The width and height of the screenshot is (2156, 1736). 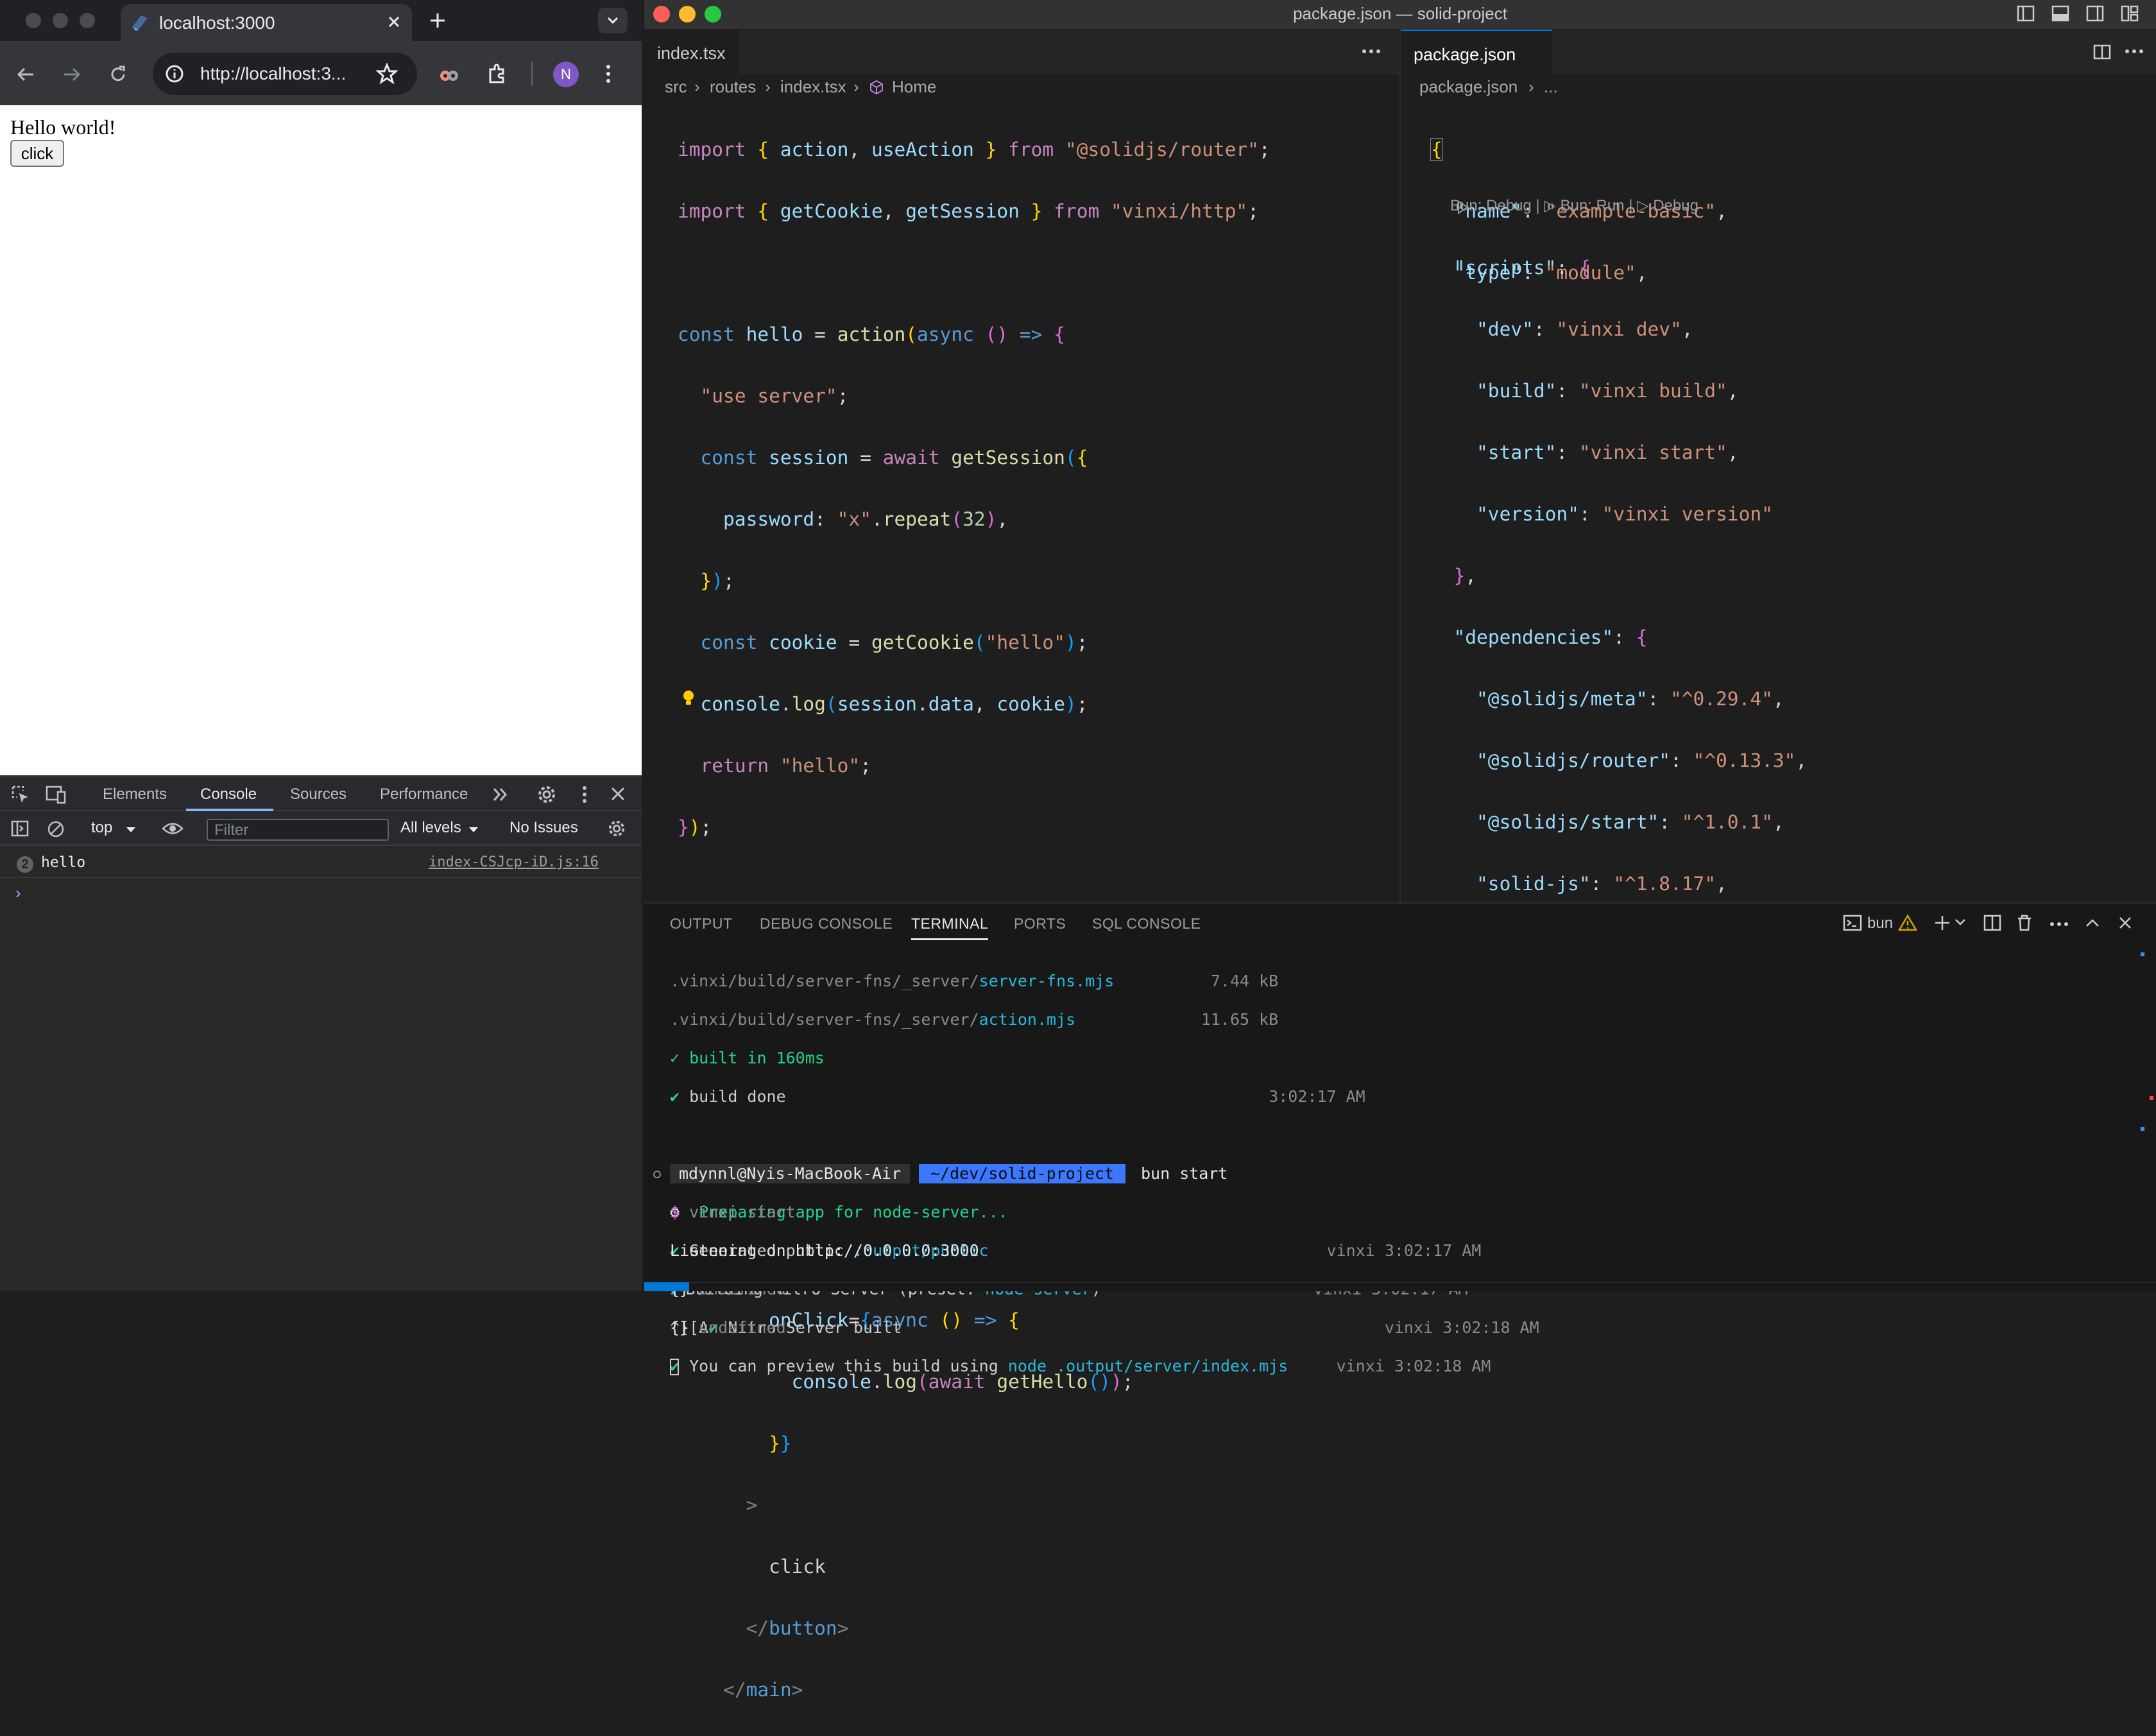 What do you see at coordinates (914, 87) in the screenshot?
I see `breadcrumb-symbol: Home` at bounding box center [914, 87].